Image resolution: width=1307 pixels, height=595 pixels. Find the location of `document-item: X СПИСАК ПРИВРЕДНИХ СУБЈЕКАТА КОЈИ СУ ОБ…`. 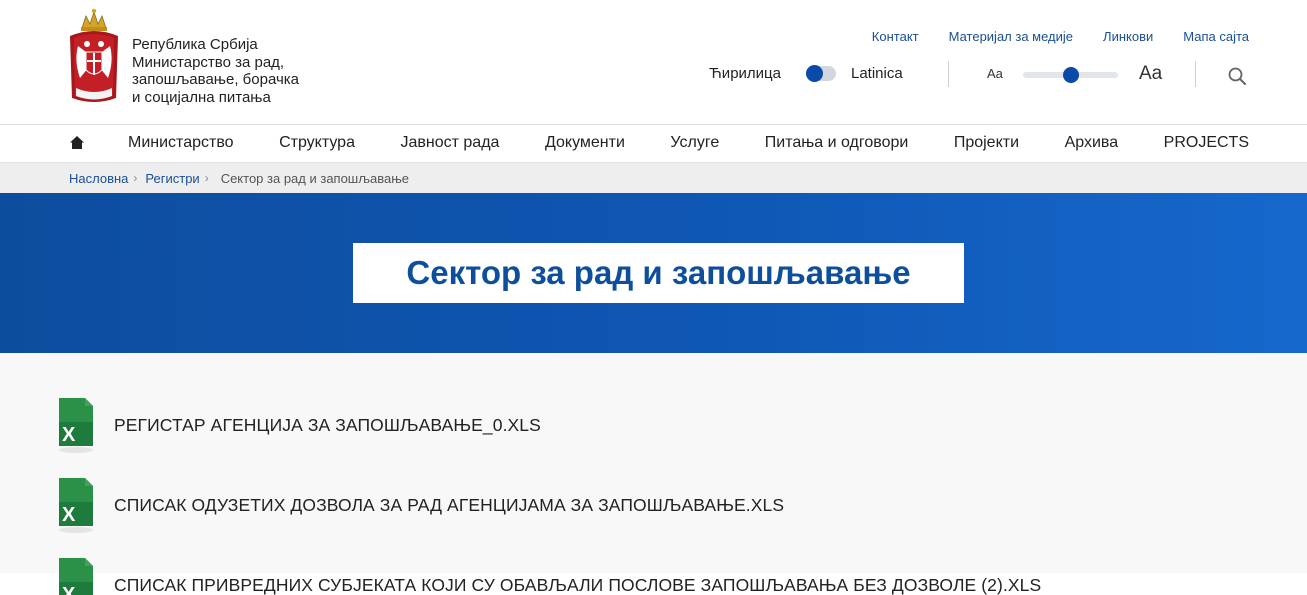

document-item: X СПИСАК ПРИВРЕДНИХ СУБЈЕКАТА КОЈИ СУ ОБ… is located at coordinates (548, 575).